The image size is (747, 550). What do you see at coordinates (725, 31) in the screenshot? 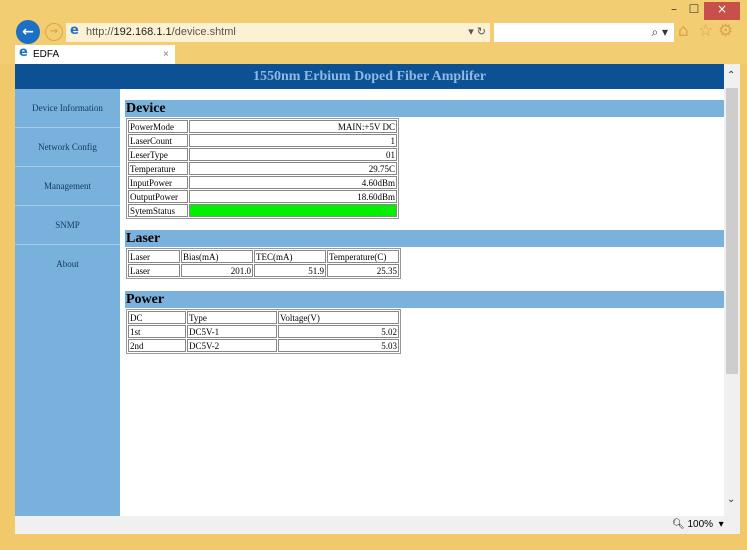
I see `settings-gear-icon: ⚙` at bounding box center [725, 31].